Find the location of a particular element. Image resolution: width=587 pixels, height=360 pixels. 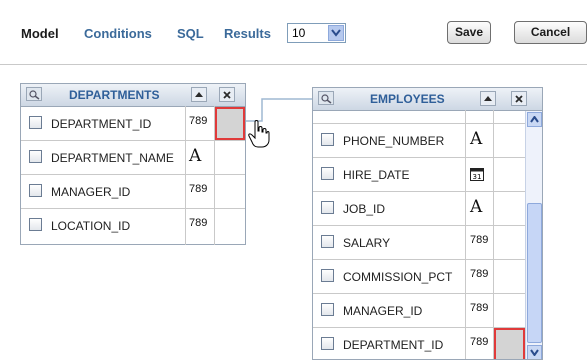

column-row-location-id: LOCATION_ID 789 is located at coordinates (133, 226).